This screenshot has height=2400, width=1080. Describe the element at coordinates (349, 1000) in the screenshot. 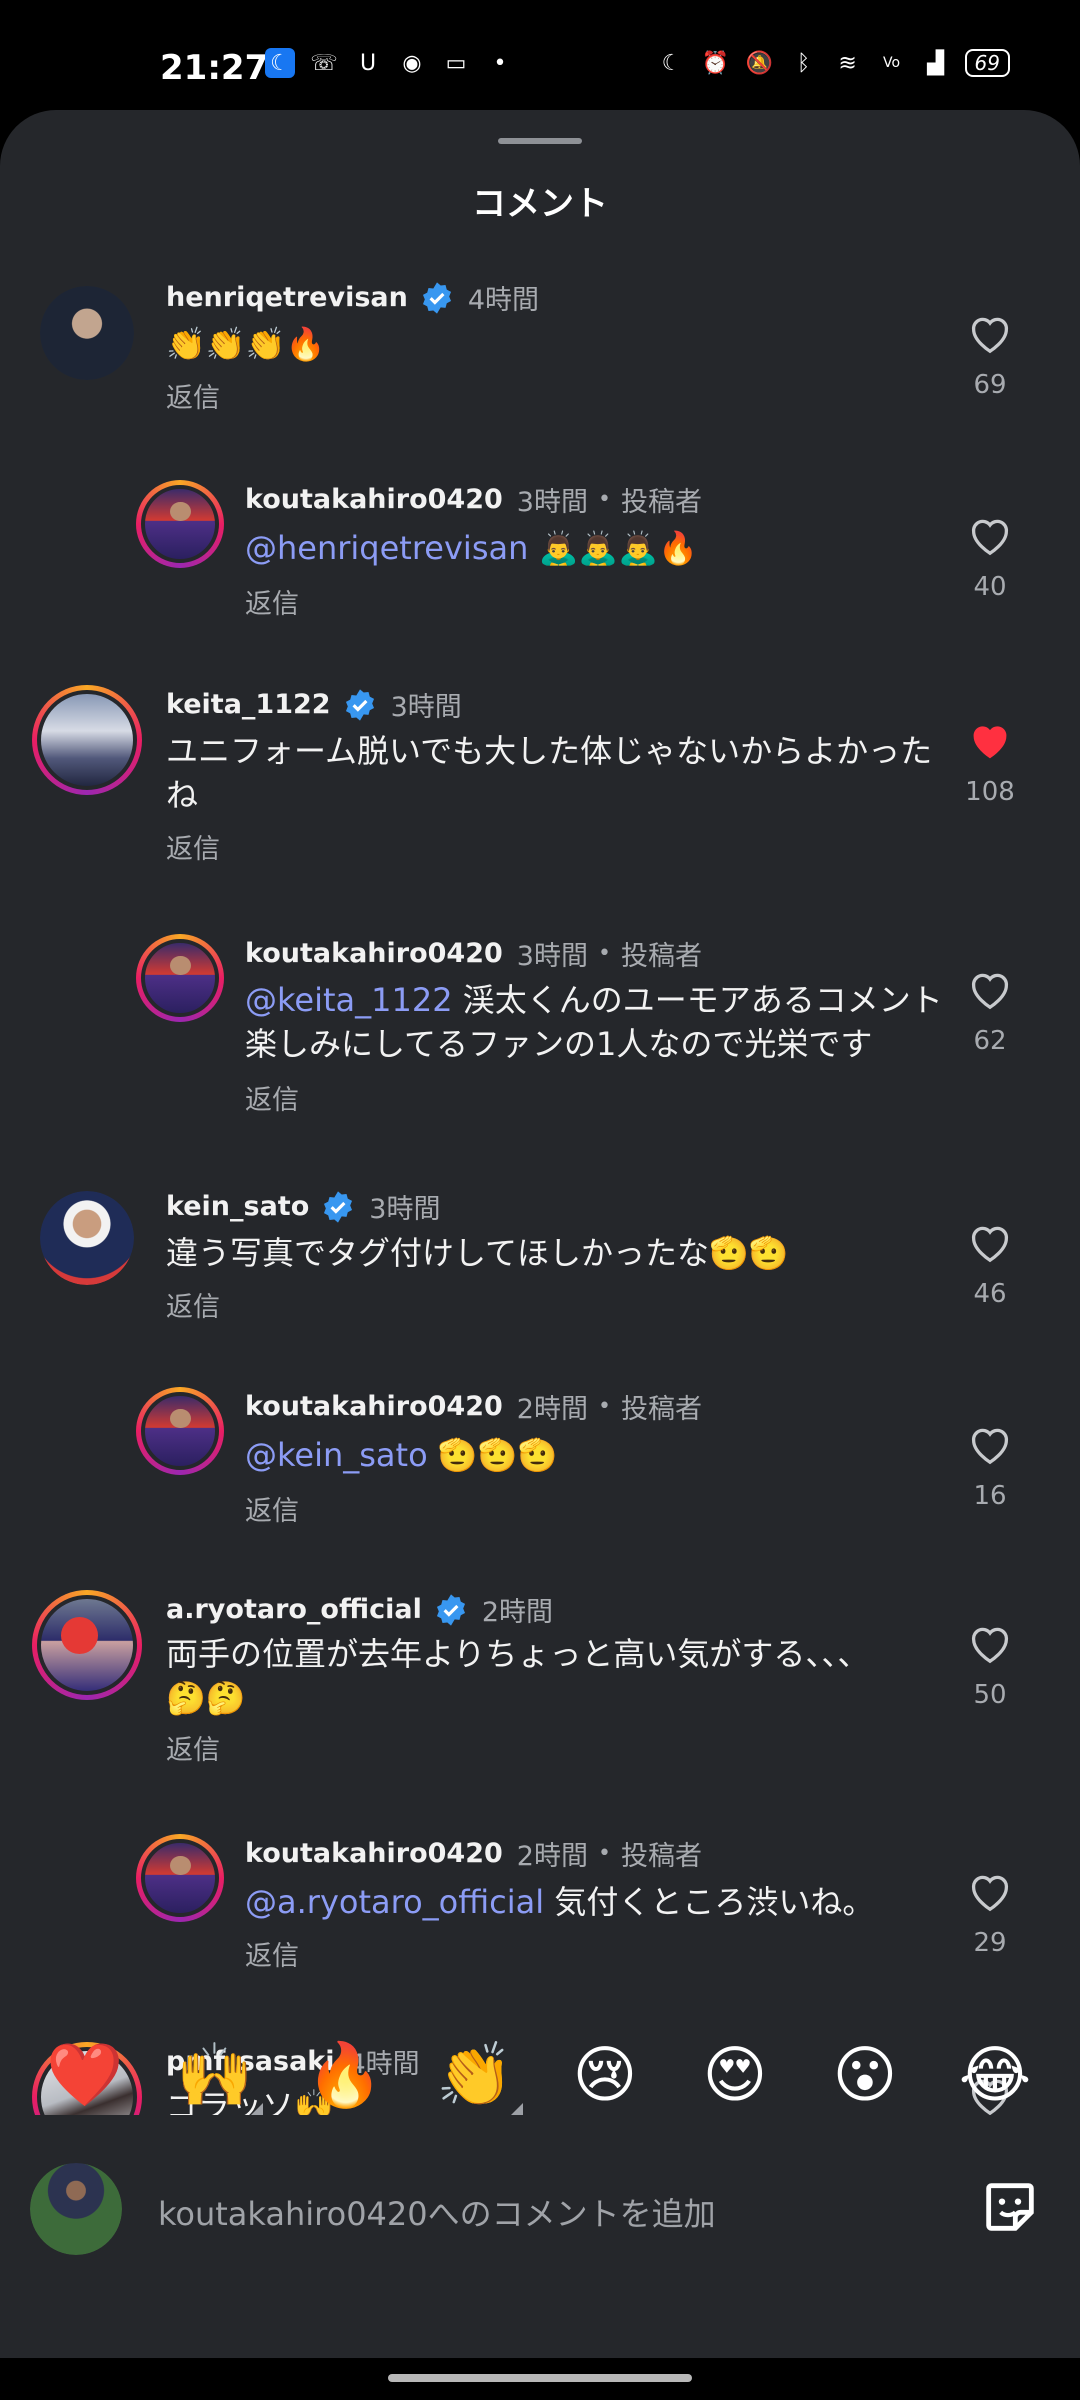

I see `mention-link: @keita_1122` at that location.